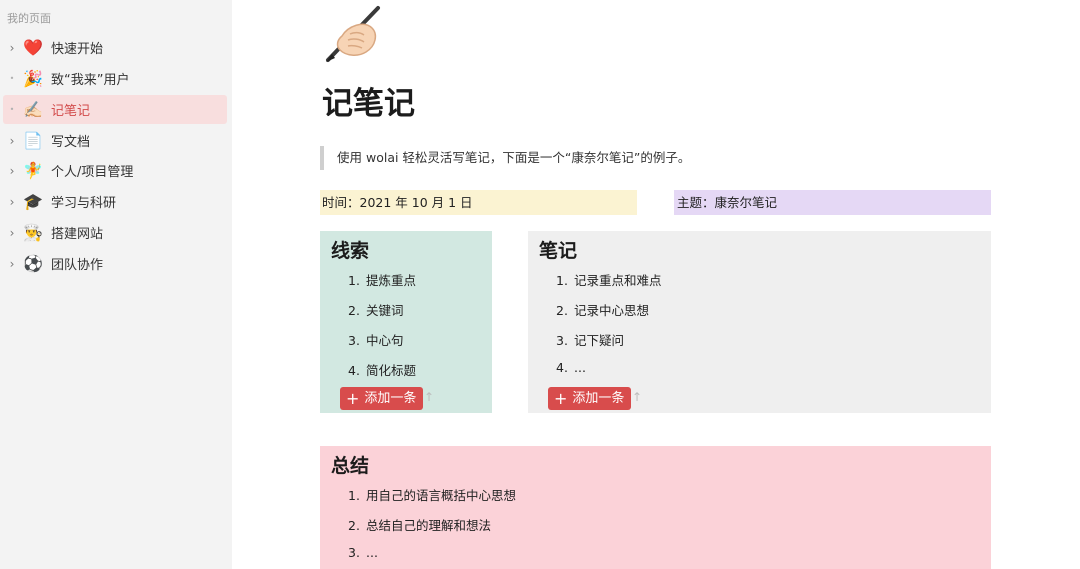  Describe the element at coordinates (376, 339) in the screenshot. I see `list-item: 3. 中心句` at that location.